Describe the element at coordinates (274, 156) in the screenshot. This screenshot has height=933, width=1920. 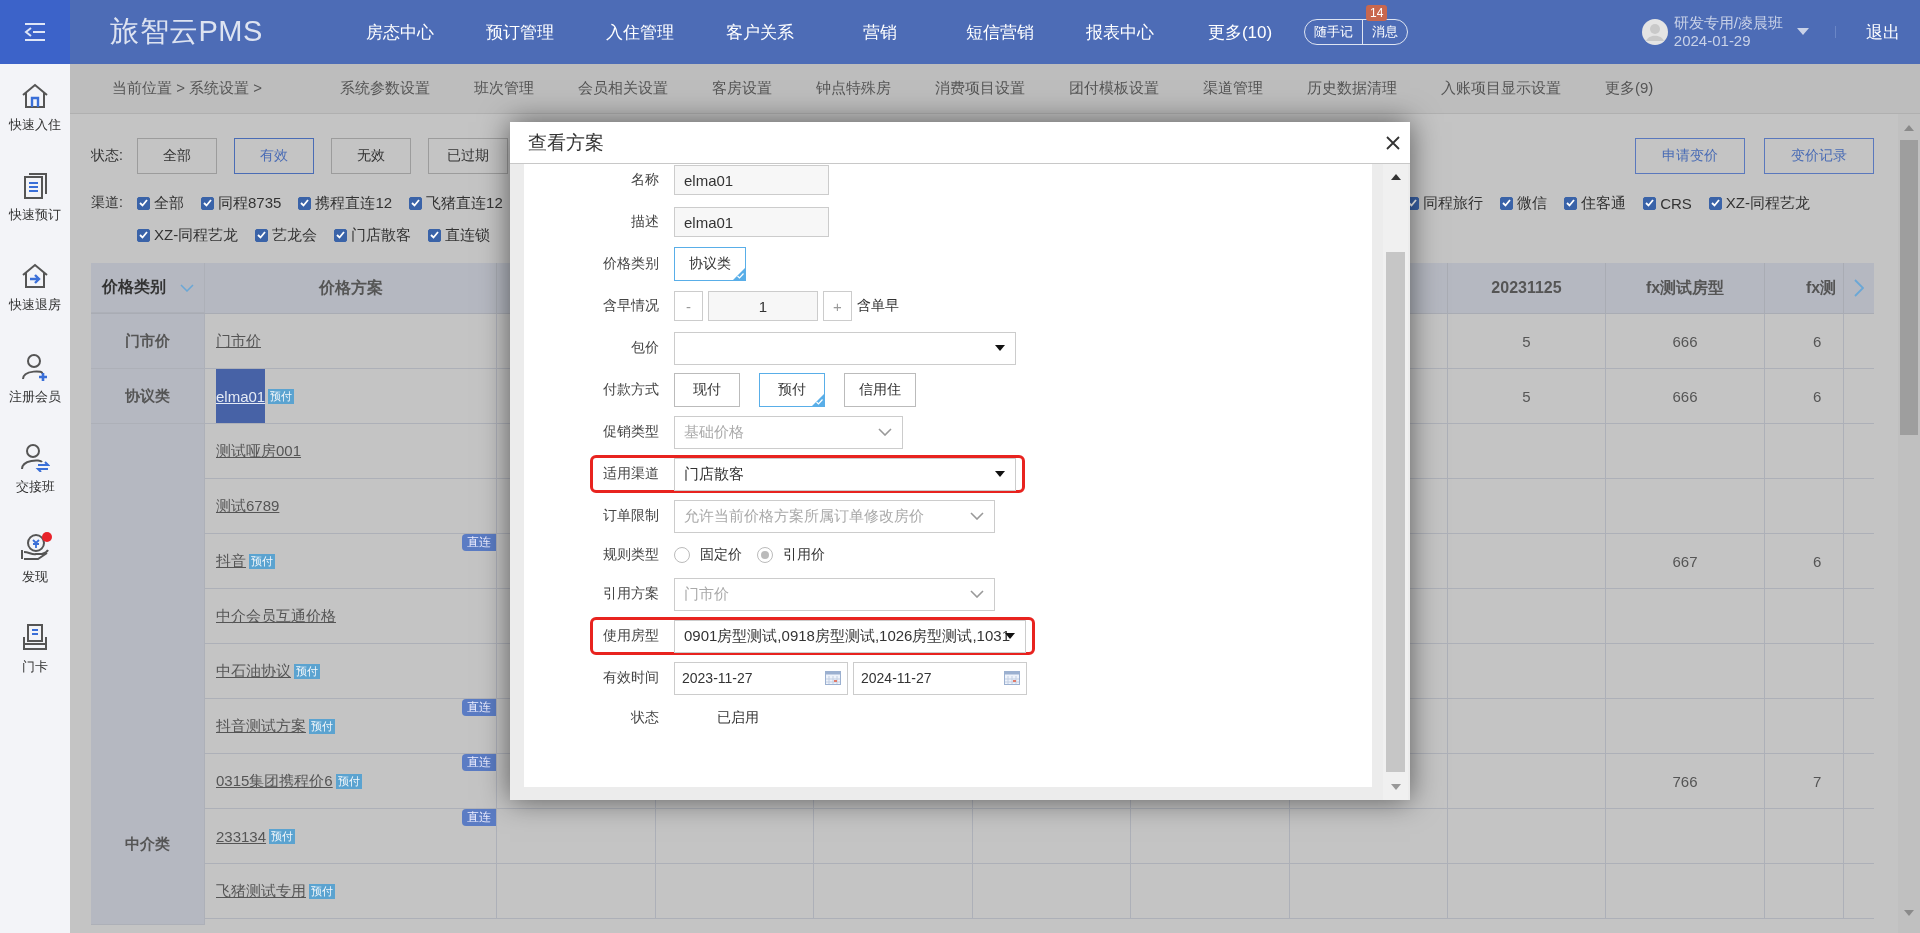
I see `status-filter-button: 有效` at that location.